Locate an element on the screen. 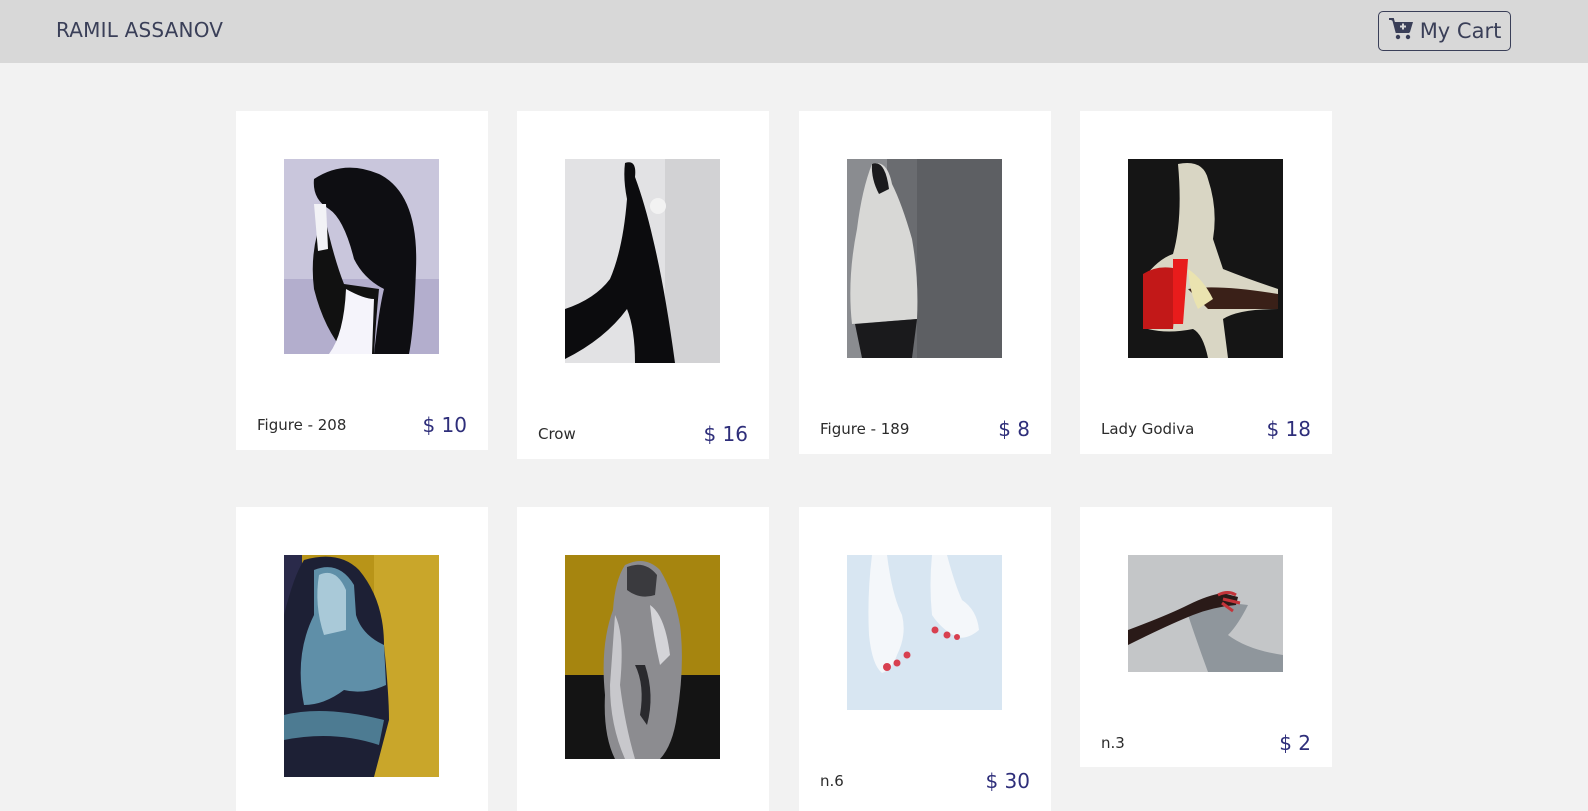  product-card: n.6 $ 30 is located at coordinates (925, 659).